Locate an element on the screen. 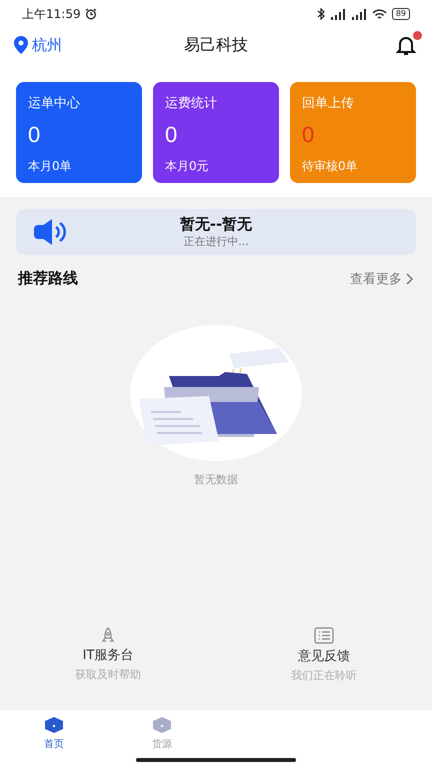 The height and width of the screenshot is (768, 432). service-link: IT服务台 获取及时帮助 is located at coordinates (108, 655).